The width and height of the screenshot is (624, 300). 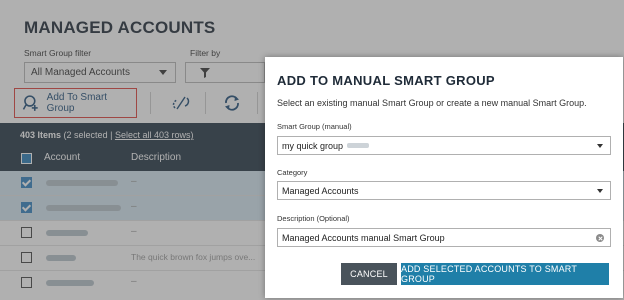 What do you see at coordinates (369, 274) in the screenshot?
I see `cancel-button: CANCEL` at bounding box center [369, 274].